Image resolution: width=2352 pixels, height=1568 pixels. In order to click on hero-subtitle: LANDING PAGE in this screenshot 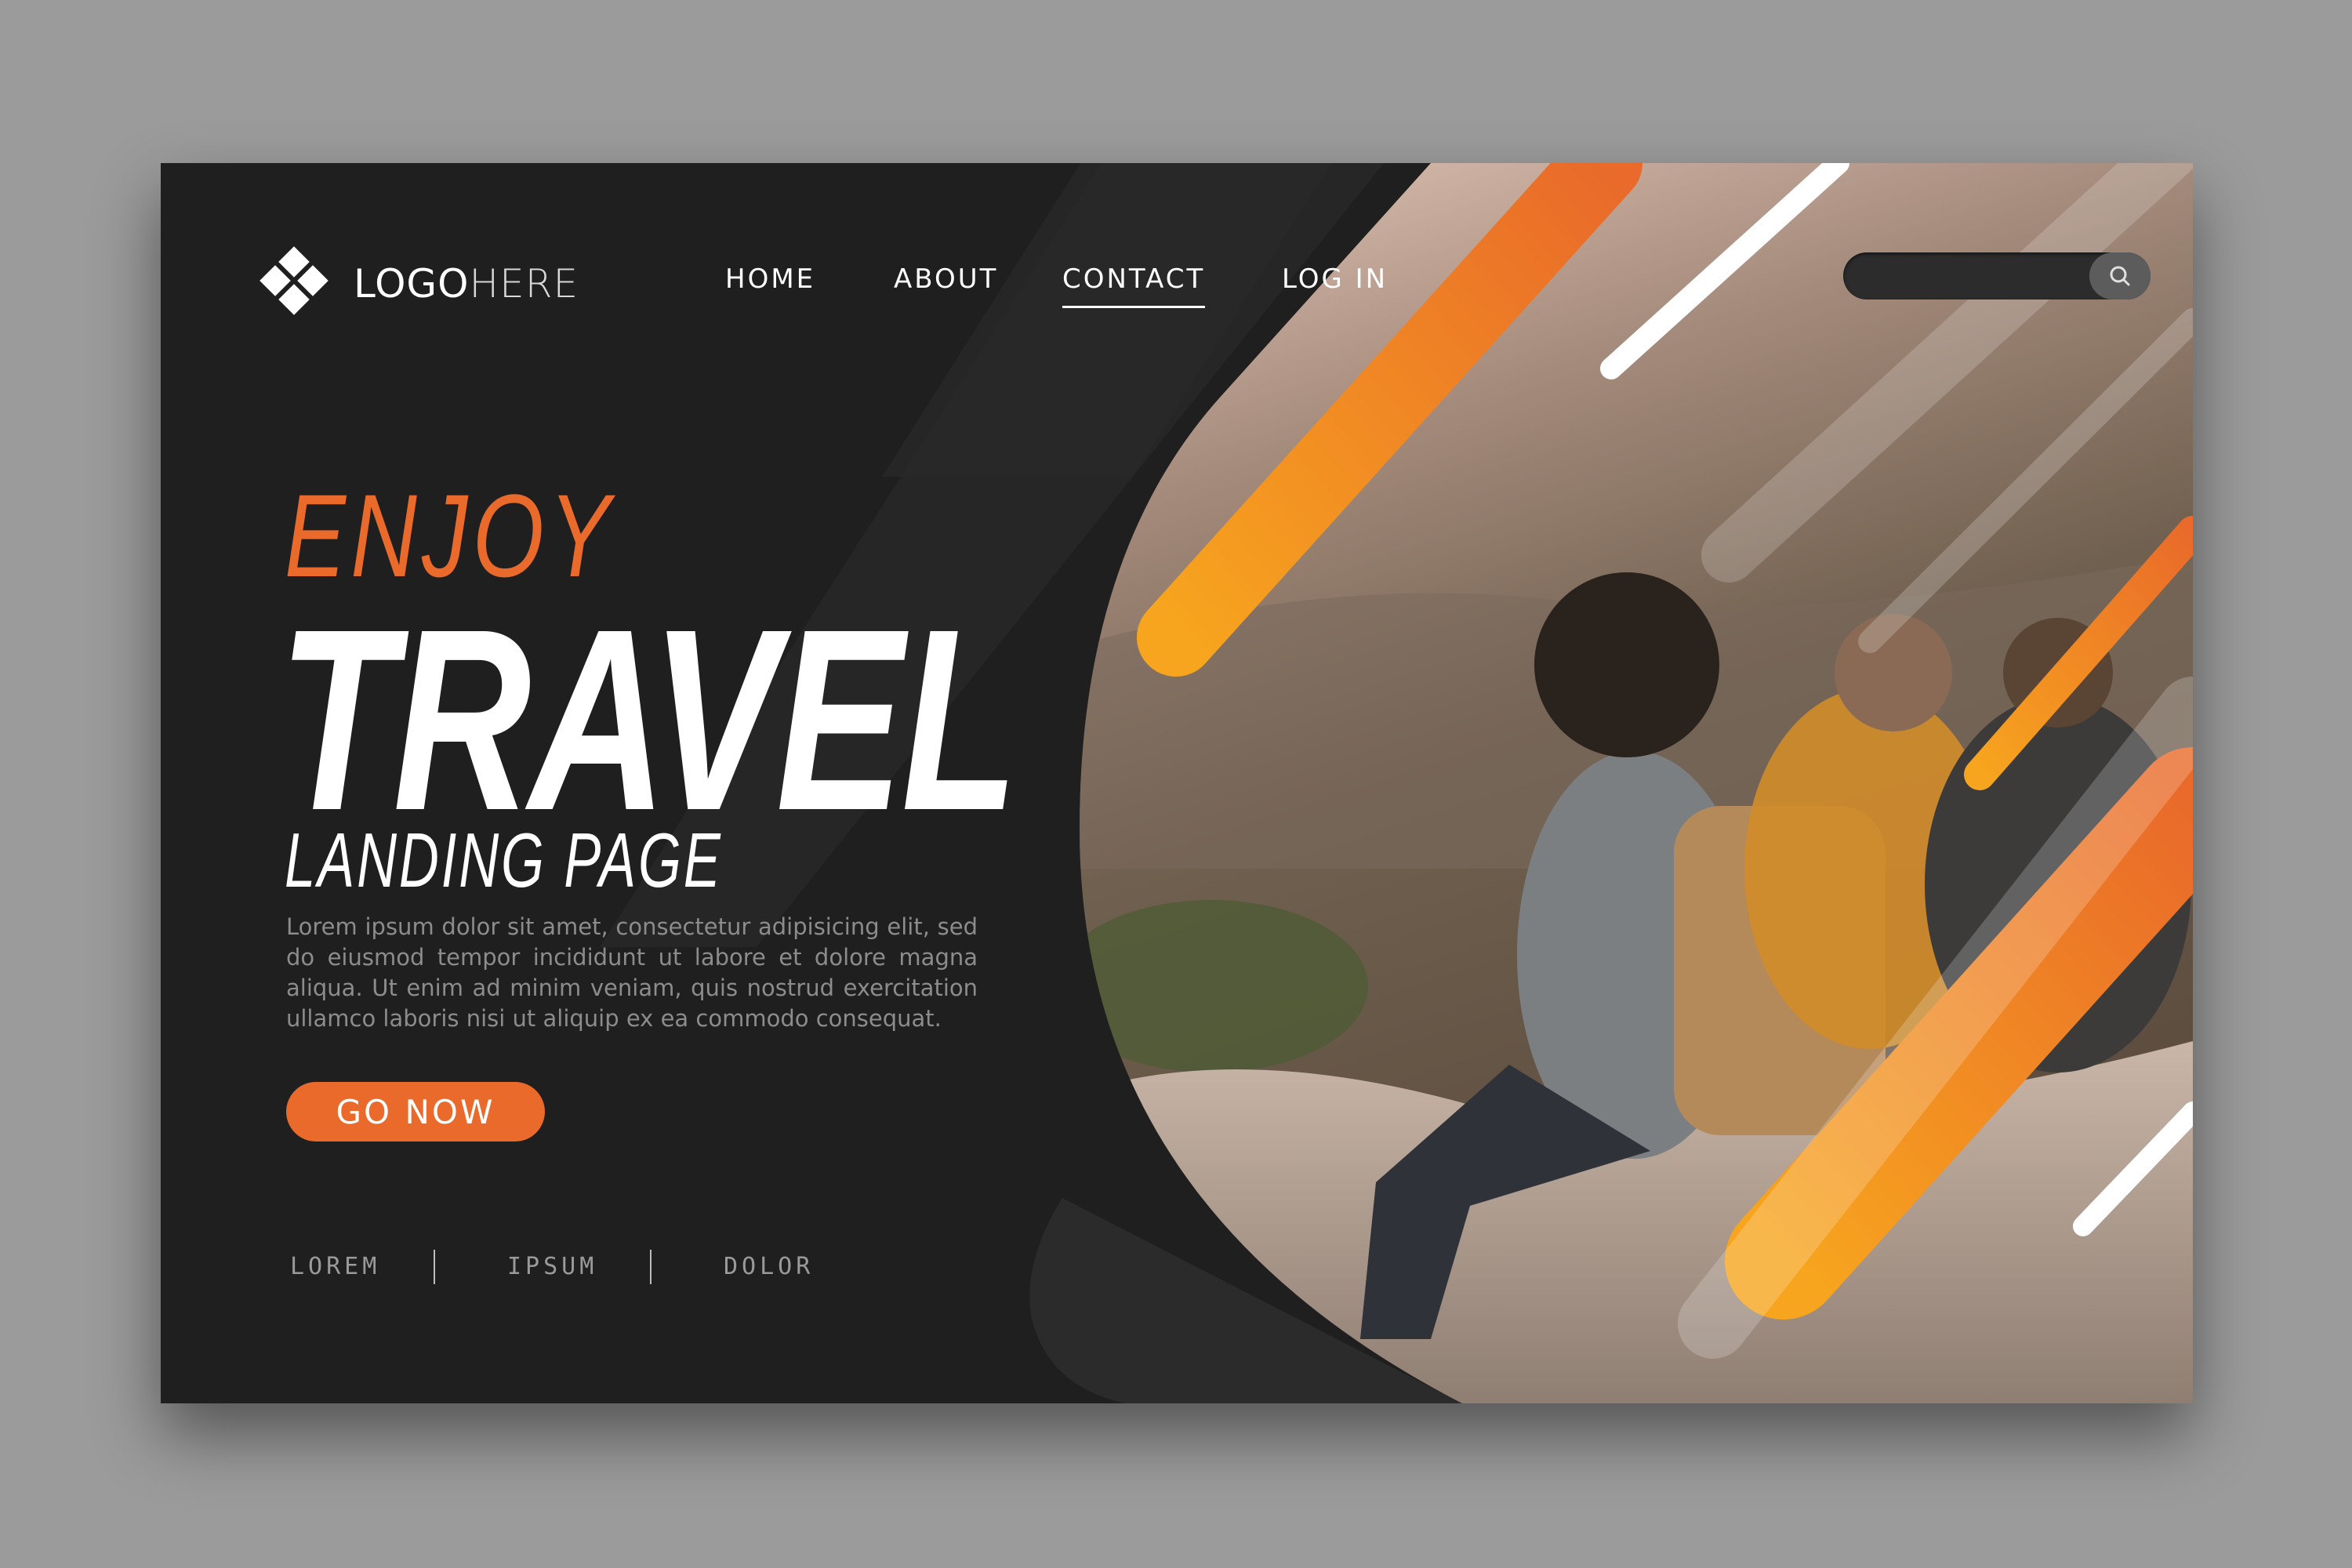, I will do `click(504, 860)`.